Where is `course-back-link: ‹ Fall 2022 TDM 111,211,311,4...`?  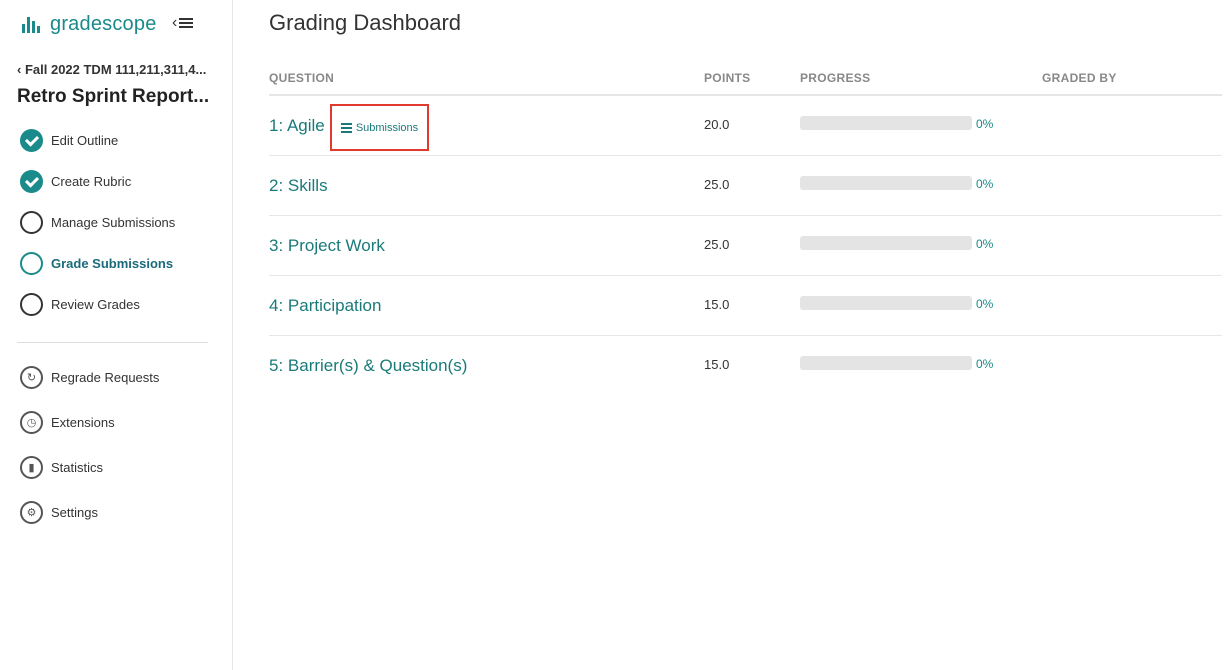 course-back-link: ‹ Fall 2022 TDM 111,211,311,4... is located at coordinates (114, 69).